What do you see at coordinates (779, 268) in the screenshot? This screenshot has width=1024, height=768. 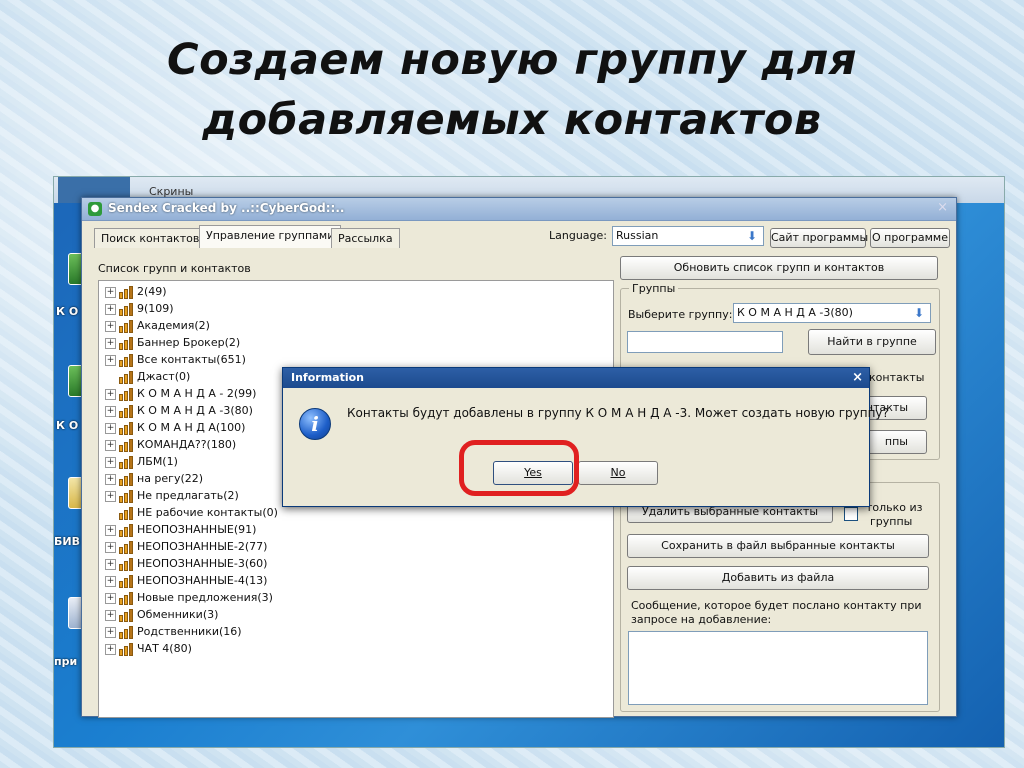 I see `refresh-groups-button: Обновить список групп и контактов` at bounding box center [779, 268].